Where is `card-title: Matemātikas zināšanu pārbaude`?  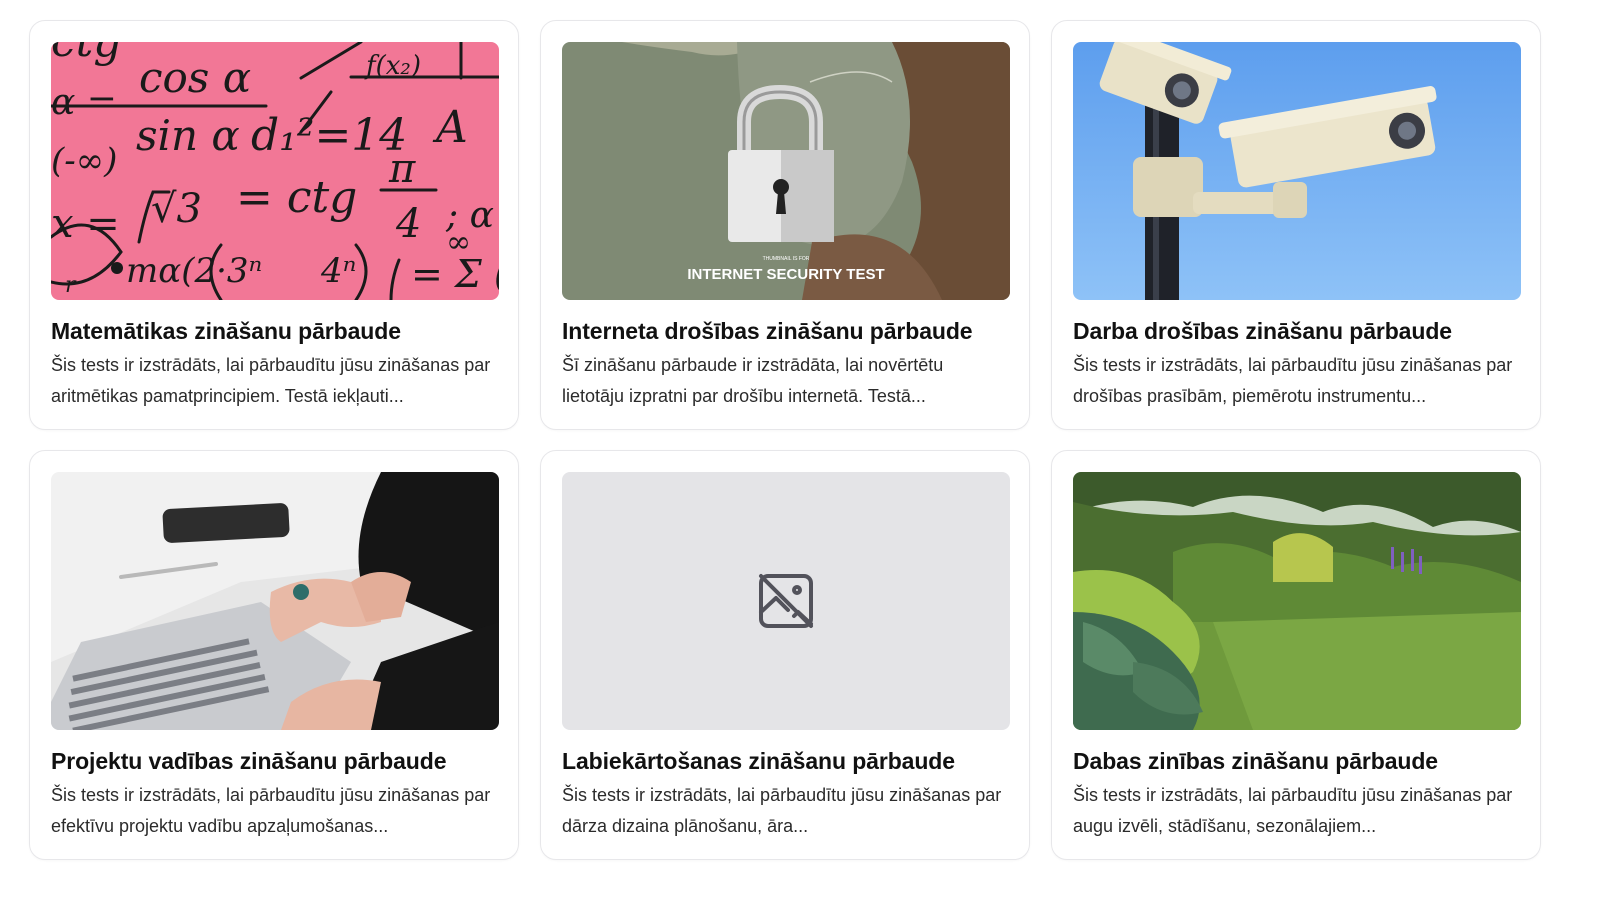 card-title: Matemātikas zināšanu pārbaude is located at coordinates (274, 331).